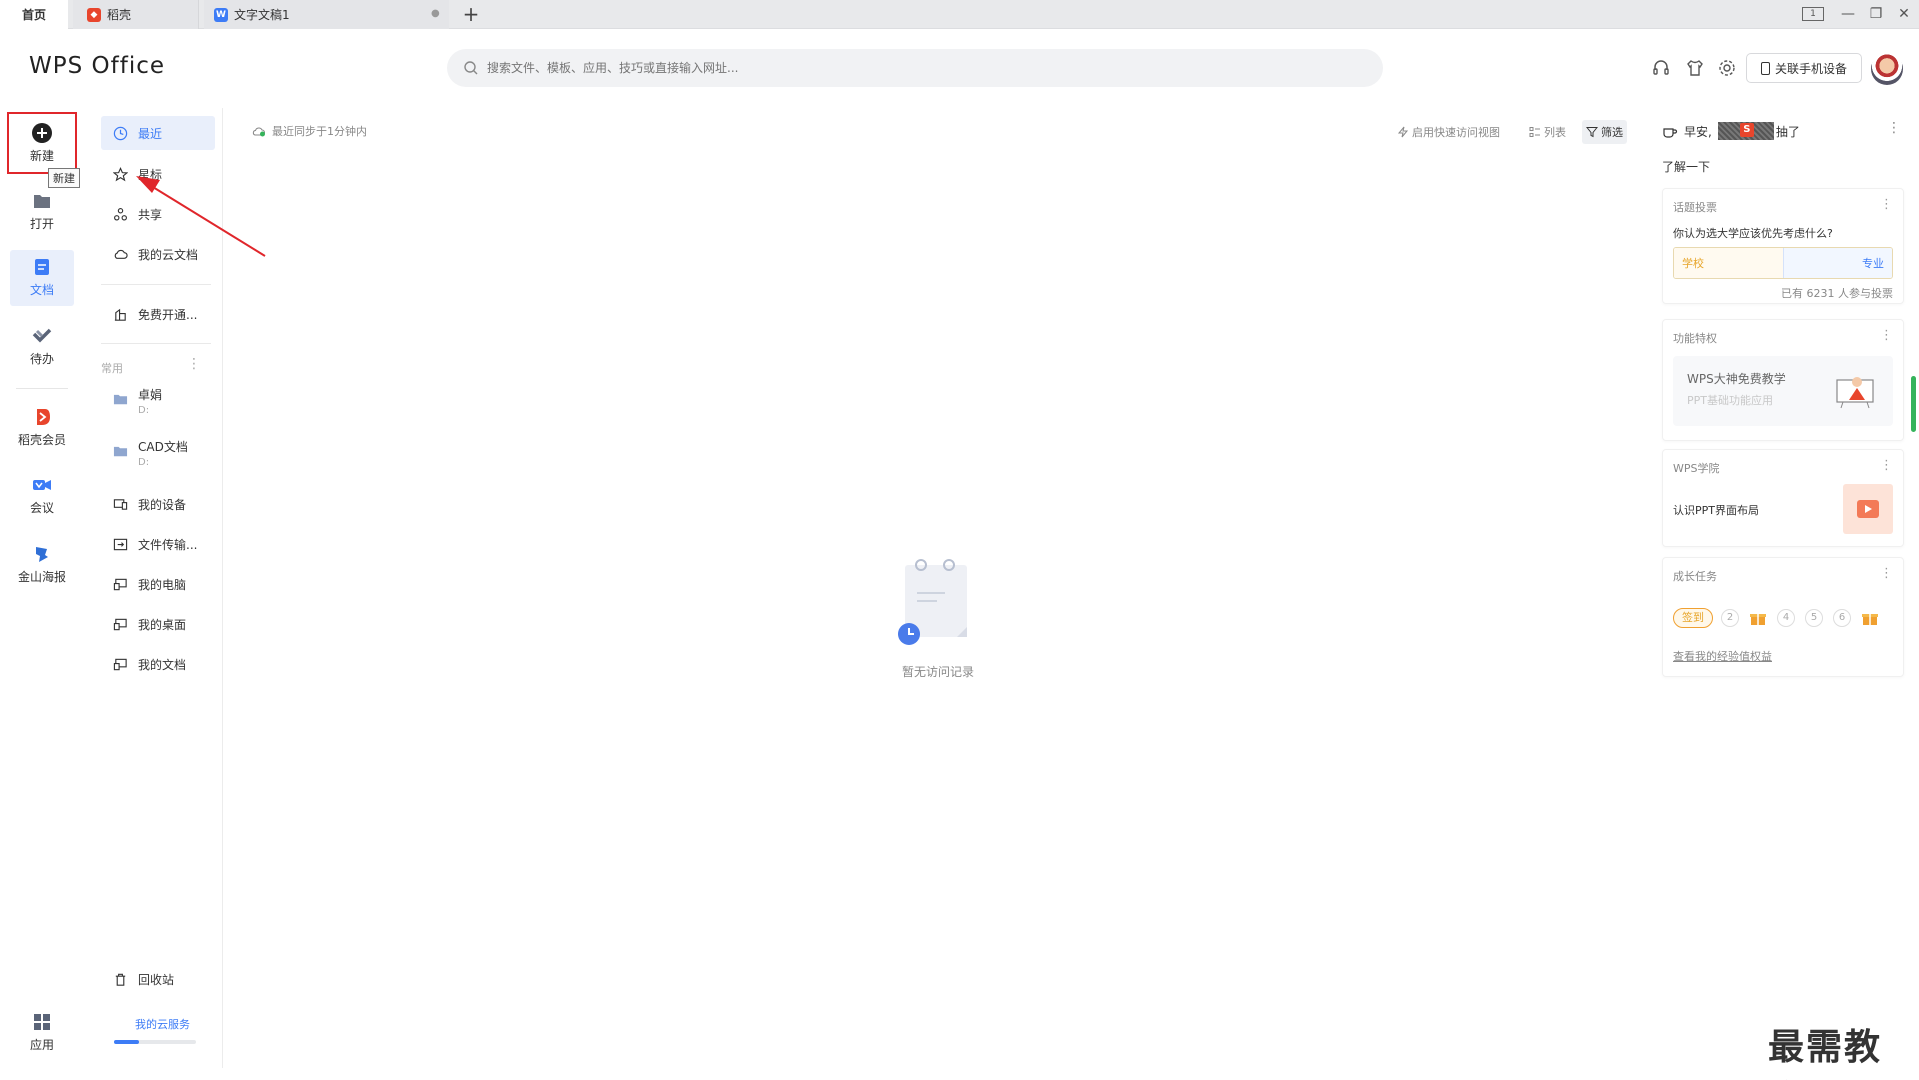 Image resolution: width=1919 pixels, height=1080 pixels. What do you see at coordinates (262, 15) in the screenshot?
I see `tab-document-label: 文字文稿1` at bounding box center [262, 15].